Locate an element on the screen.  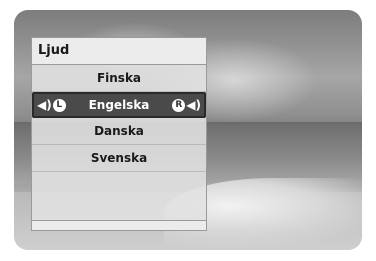
menu-item-label: Danska is located at coordinates (119, 131).